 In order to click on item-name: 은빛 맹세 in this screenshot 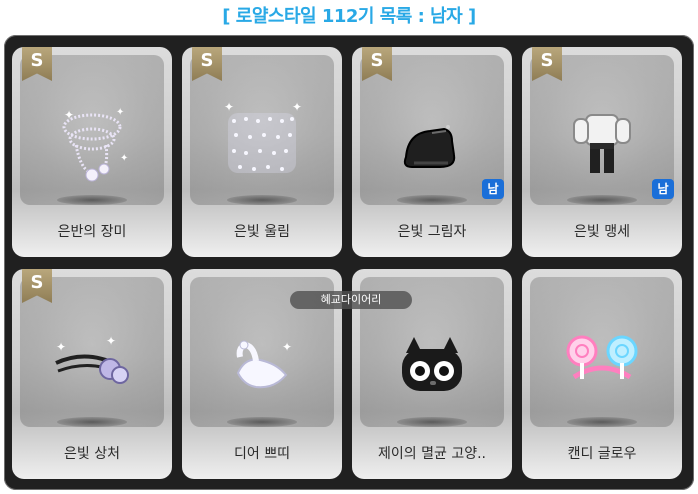, I will do `click(602, 232)`.